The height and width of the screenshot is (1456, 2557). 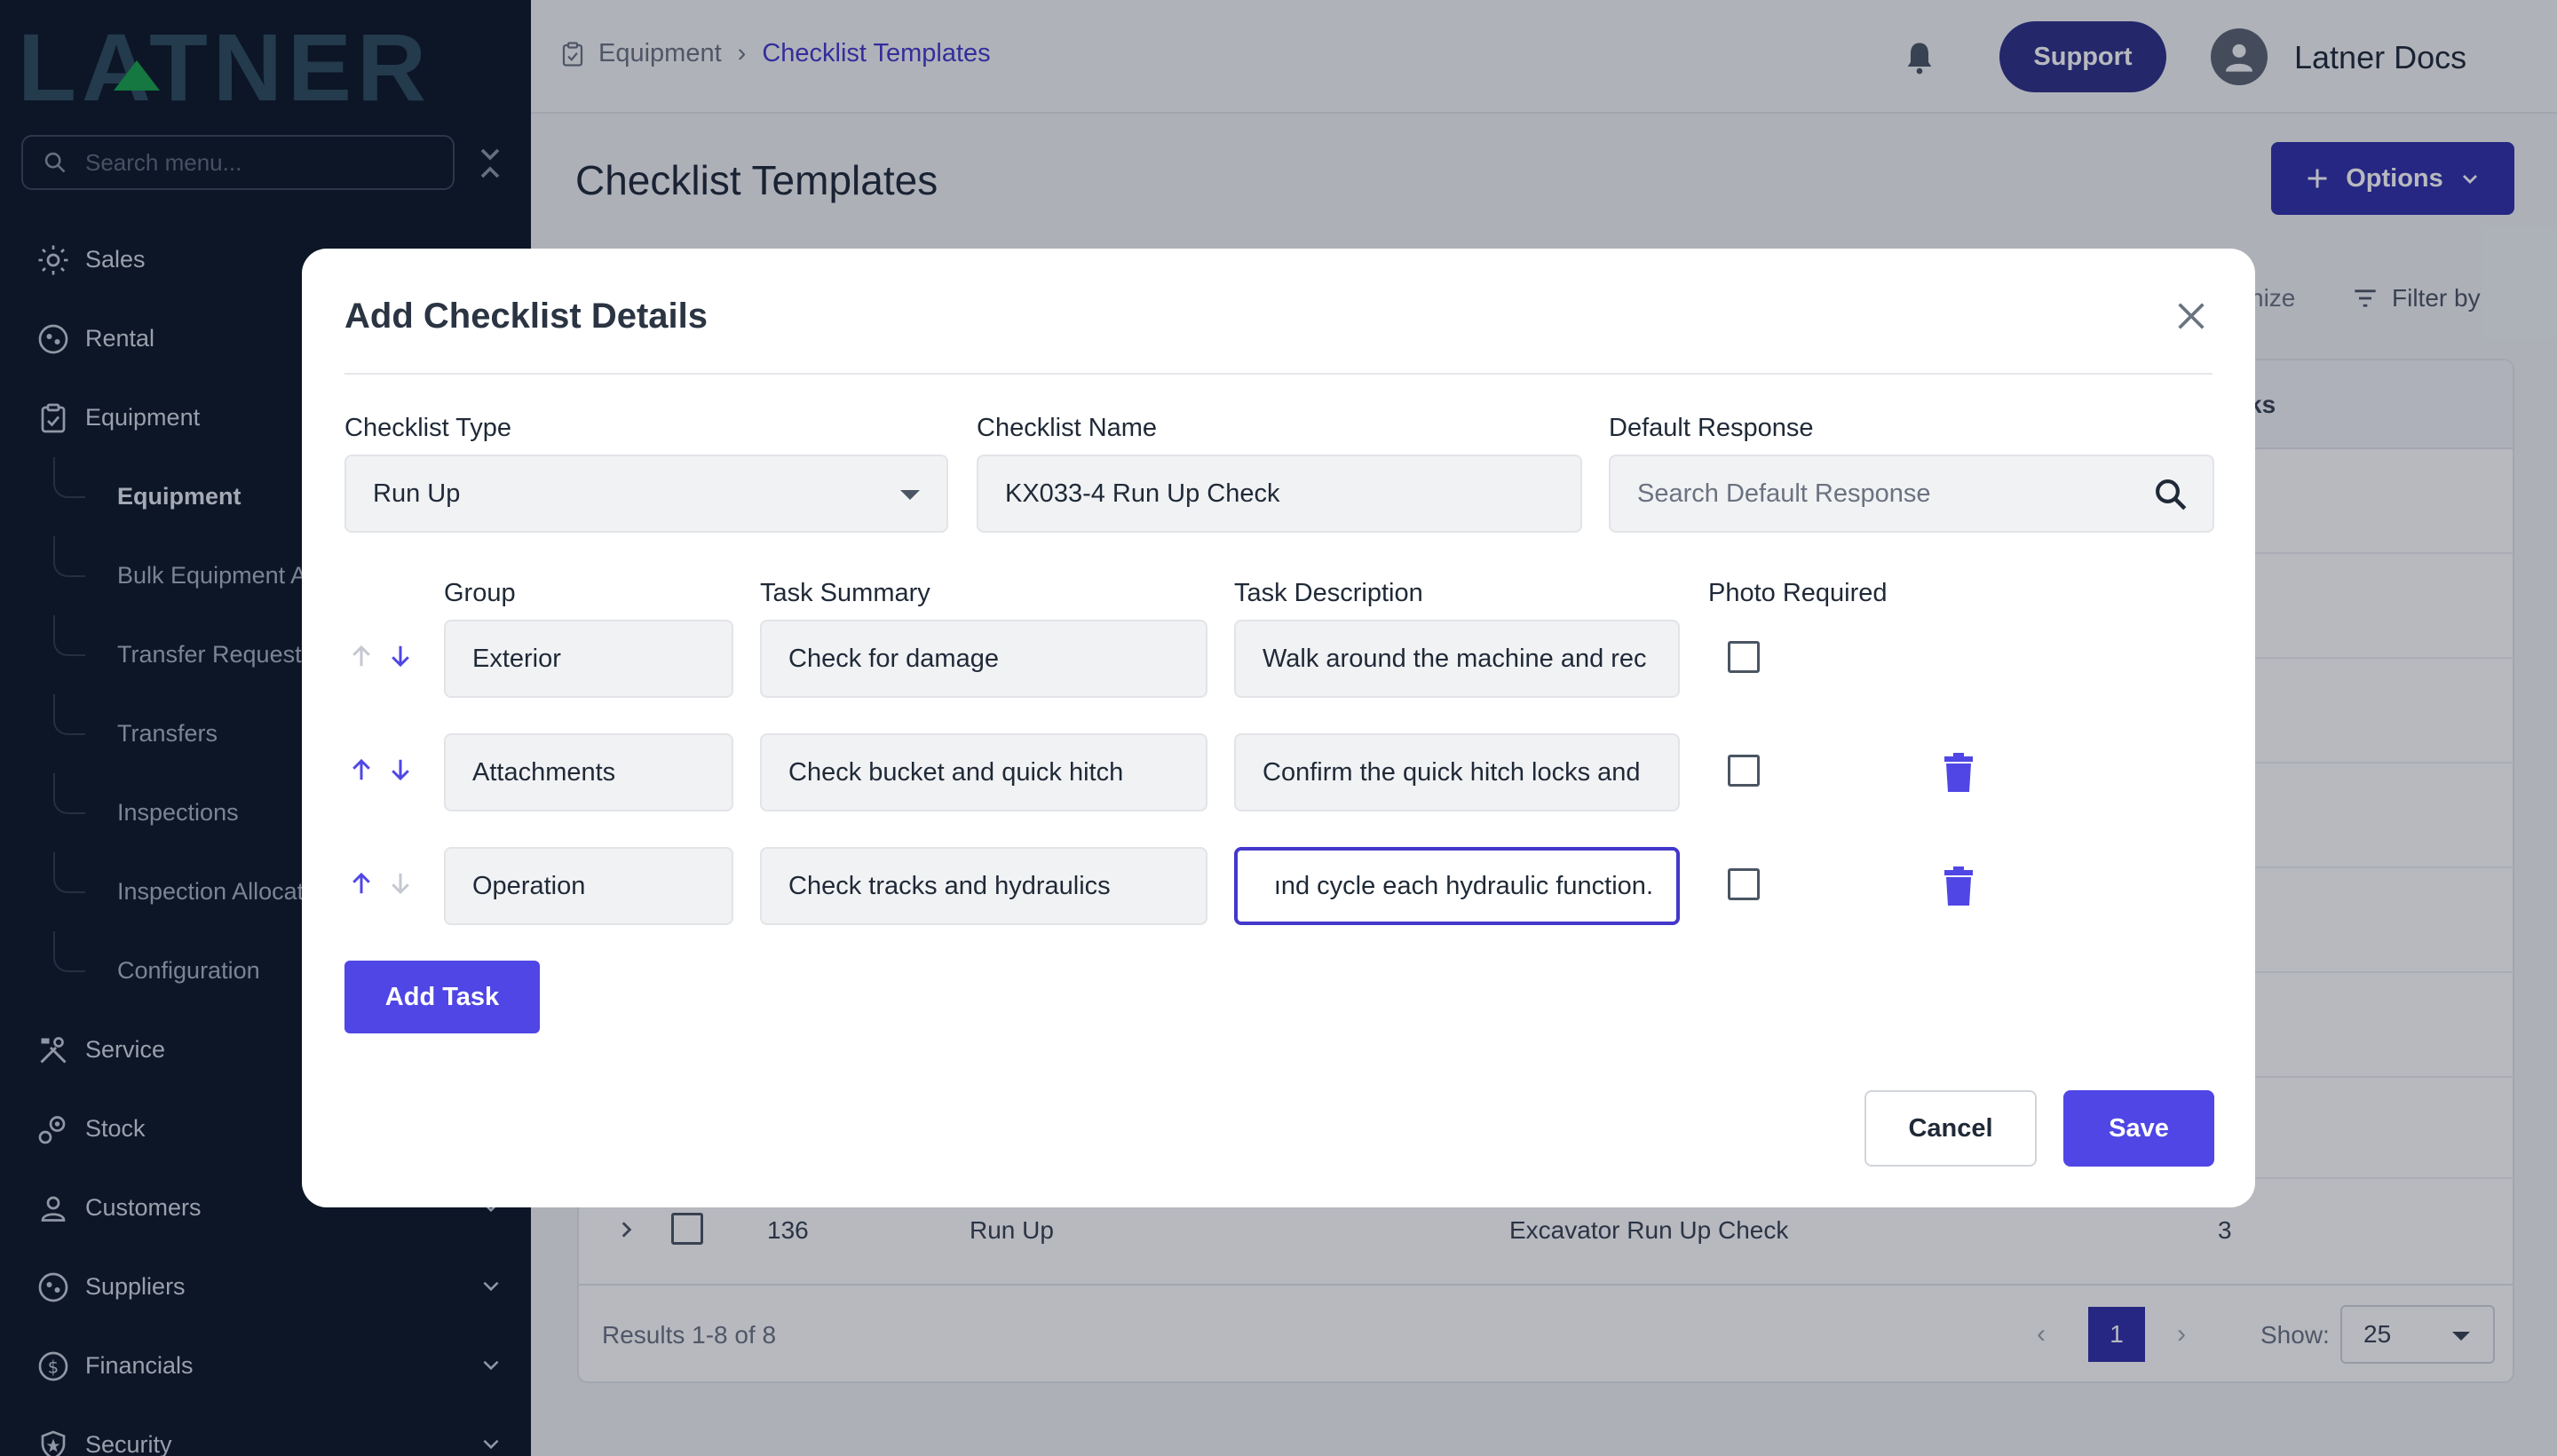 I want to click on checklist-type-select: Run Up, so click(x=646, y=494).